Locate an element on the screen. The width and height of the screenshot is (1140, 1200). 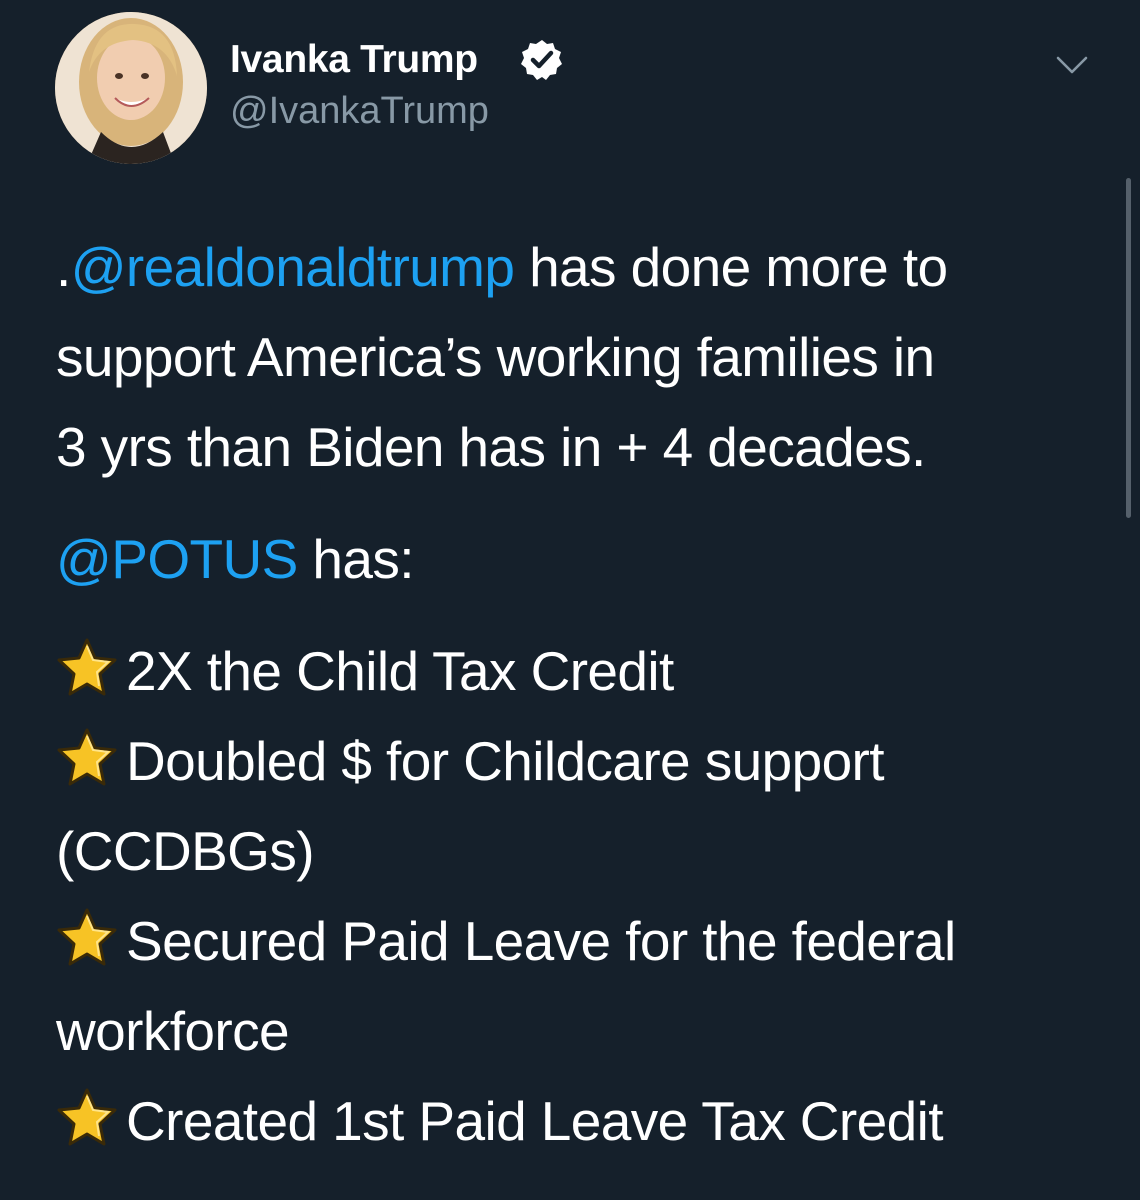
text-line: 3 yrs than Biden has in + 4 decades. is located at coordinates (491, 447).